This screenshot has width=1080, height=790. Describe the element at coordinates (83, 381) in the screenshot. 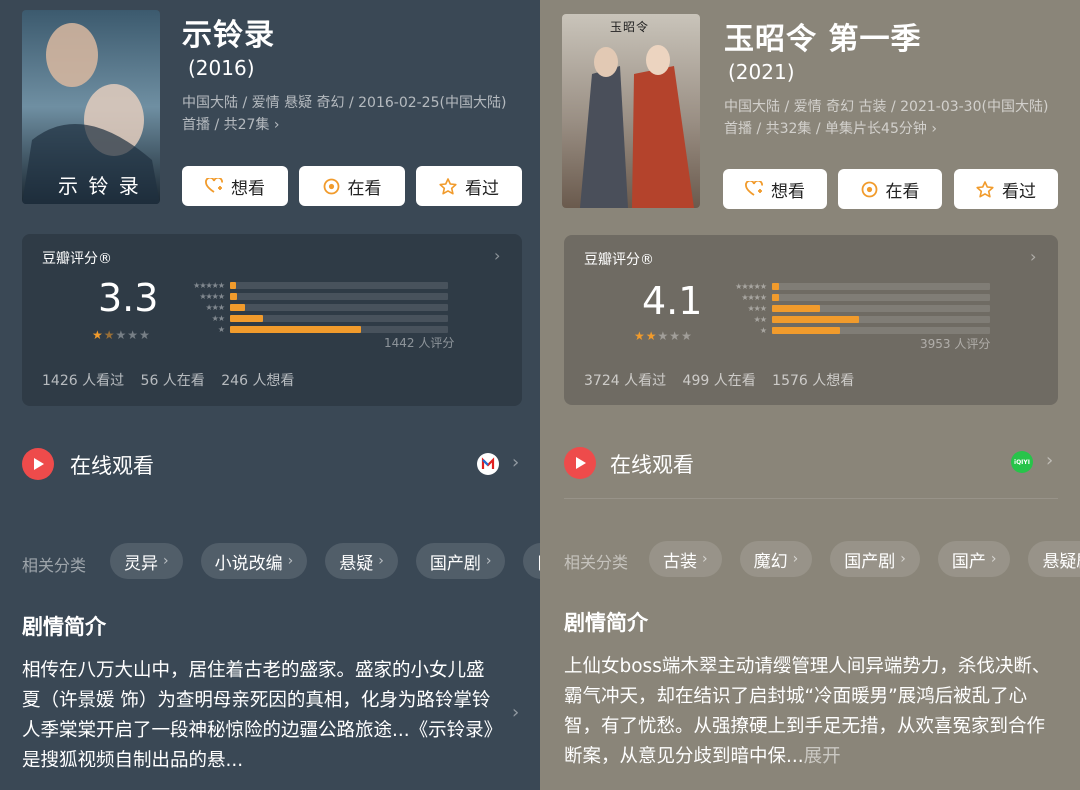

I see `watched-count: 1426 人看过` at that location.